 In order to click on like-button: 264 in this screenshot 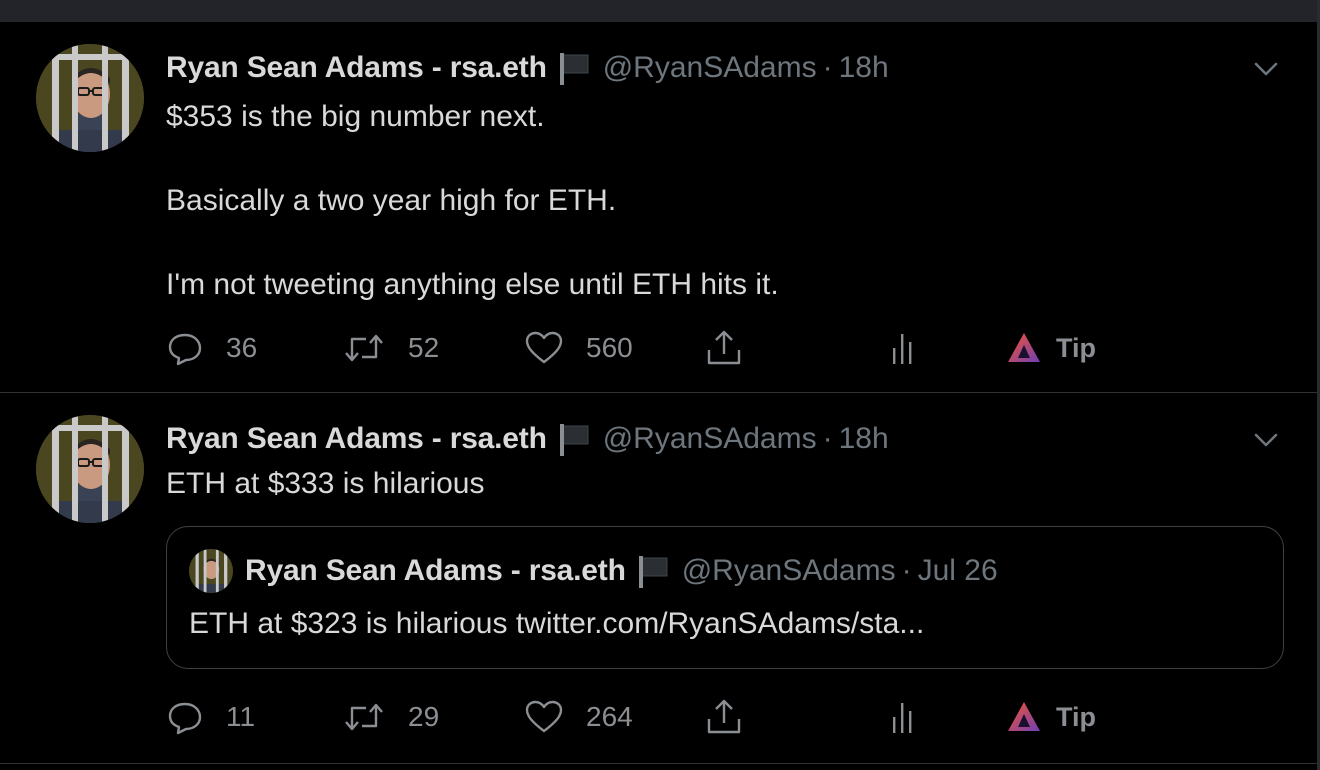, I will do `click(578, 717)`.